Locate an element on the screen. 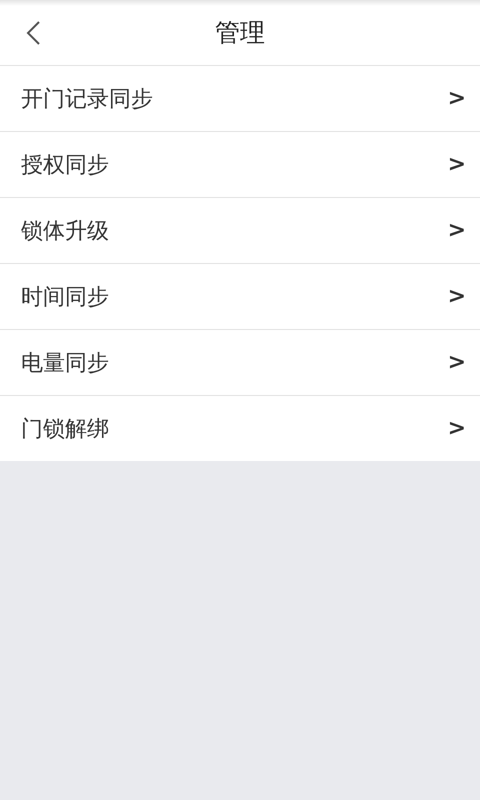 Image resolution: width=480 pixels, height=800 pixels. menu-item: 门锁解绑 > is located at coordinates (240, 428).